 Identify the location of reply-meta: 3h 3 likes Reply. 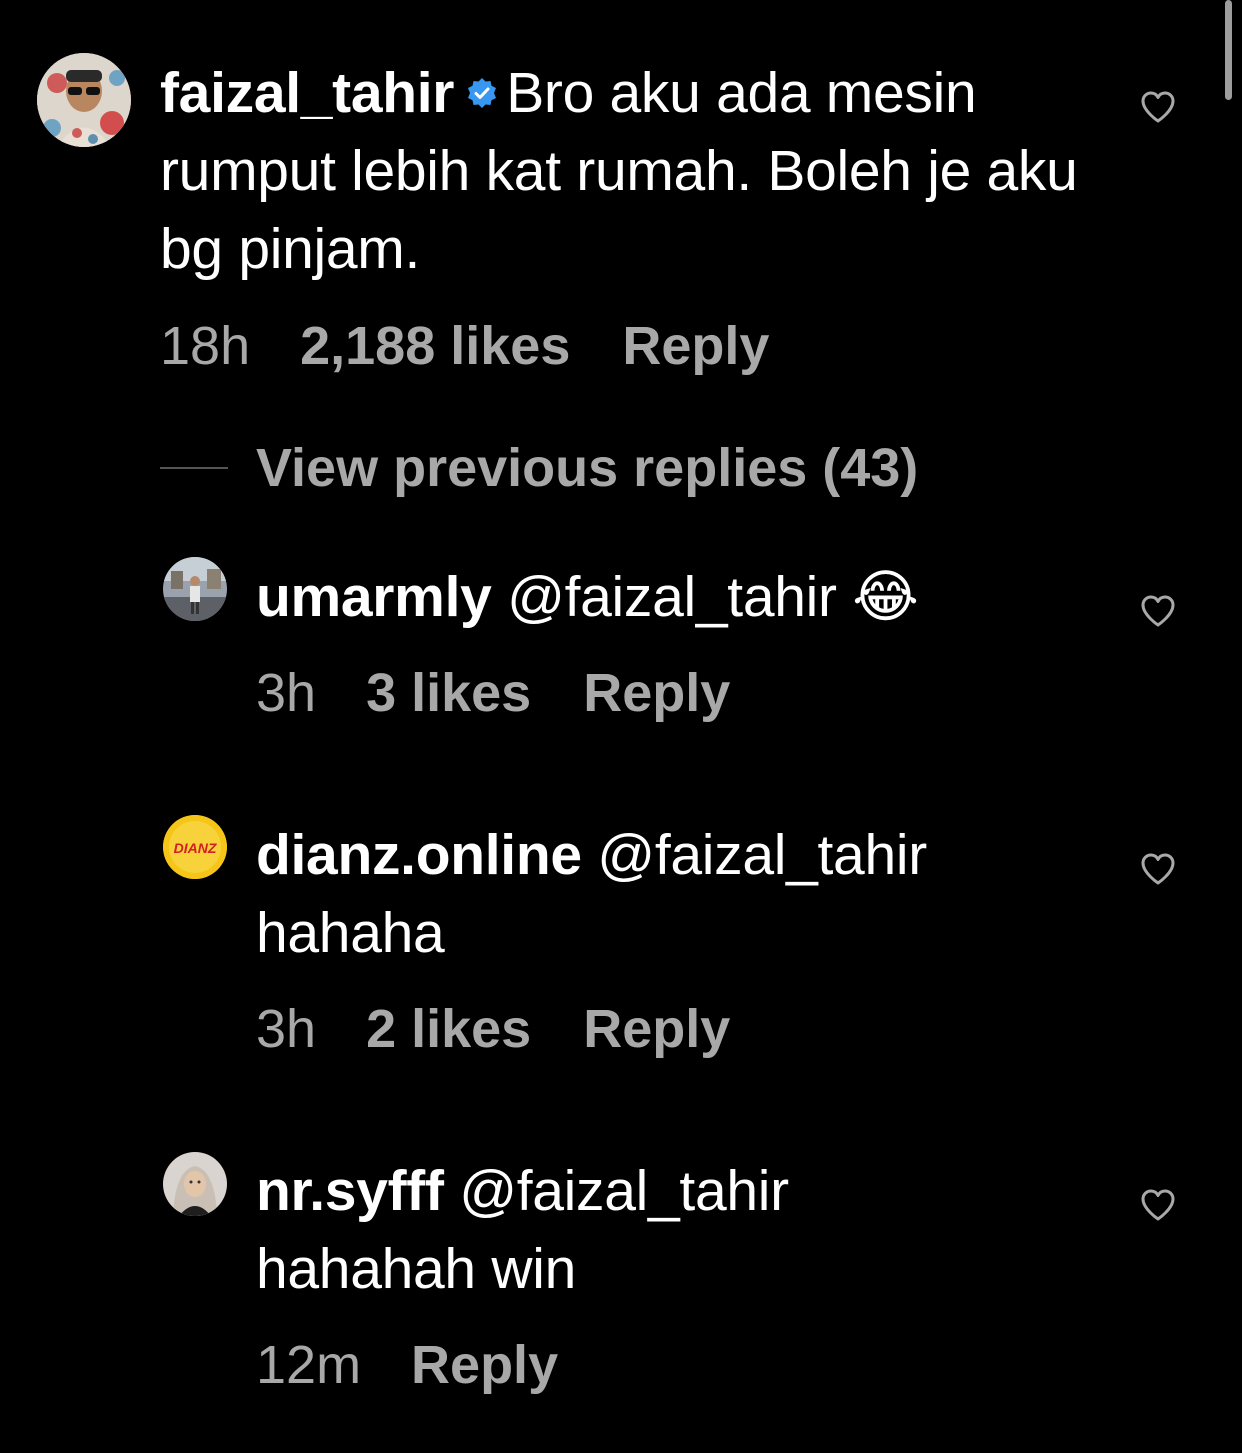
(493, 693).